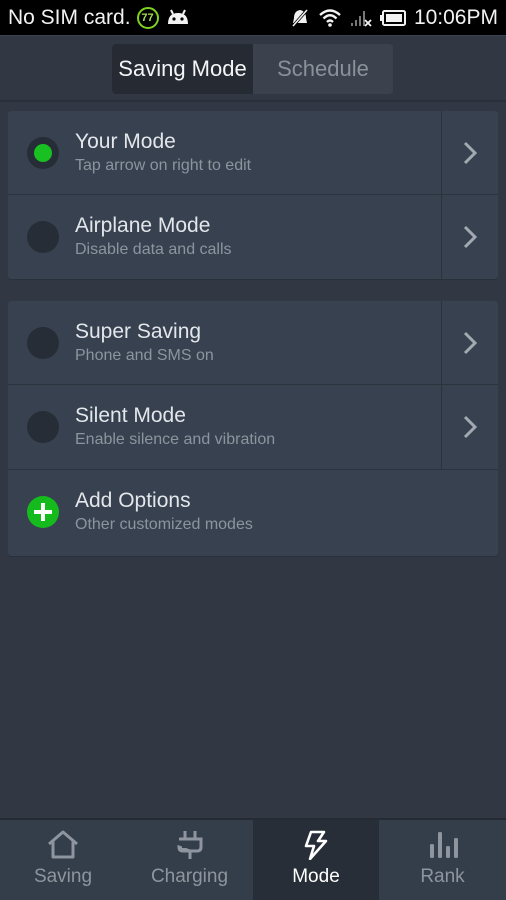 This screenshot has width=506, height=900. Describe the element at coordinates (147, 17) in the screenshot. I see `battery-saver-badge-icon: 77` at that location.